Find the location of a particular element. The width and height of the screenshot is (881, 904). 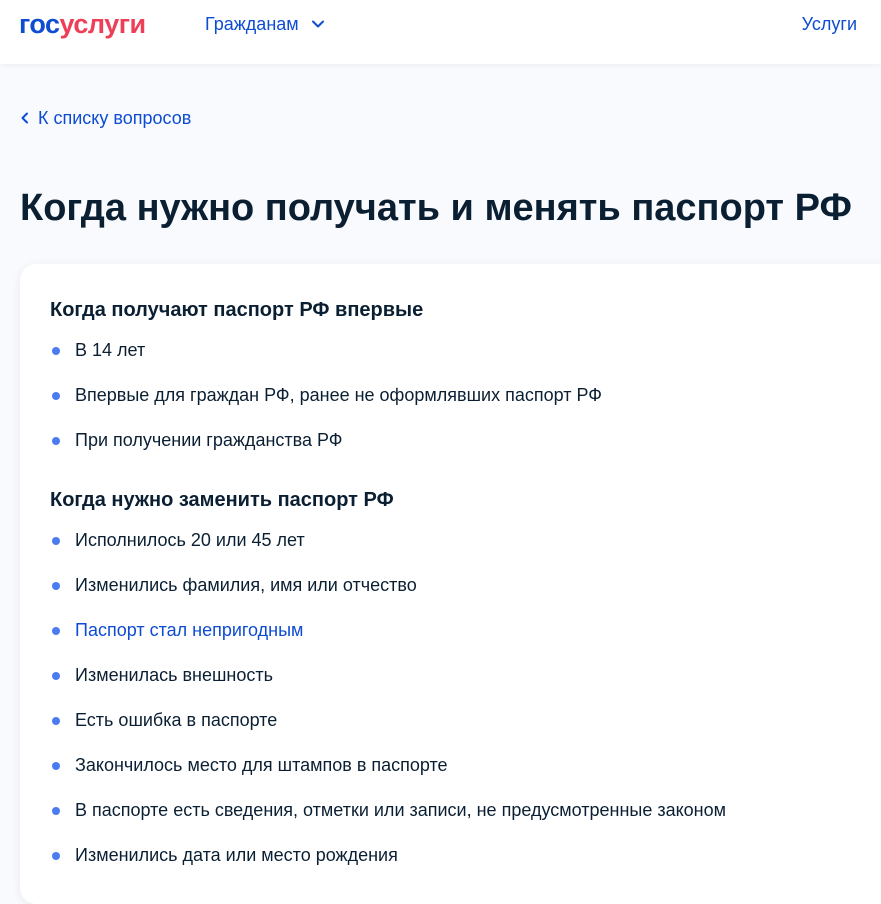

list-item: Изменились фамилия, имя или отчество is located at coordinates (388, 595).